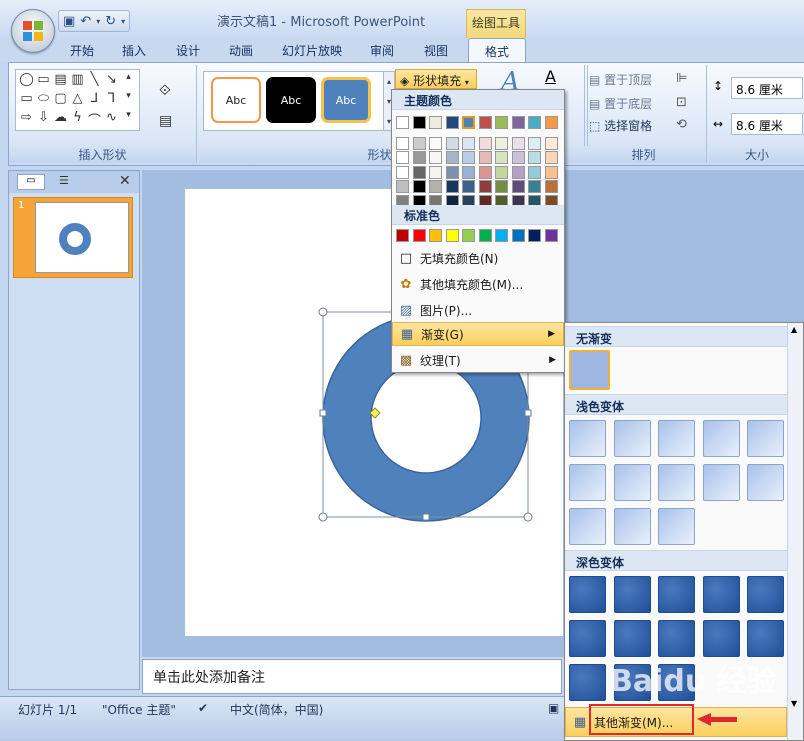 Image resolution: width=804 pixels, height=741 pixels. Describe the element at coordinates (795, 531) in the screenshot. I see `submenu-scrollbar: ▲ ▼` at that location.